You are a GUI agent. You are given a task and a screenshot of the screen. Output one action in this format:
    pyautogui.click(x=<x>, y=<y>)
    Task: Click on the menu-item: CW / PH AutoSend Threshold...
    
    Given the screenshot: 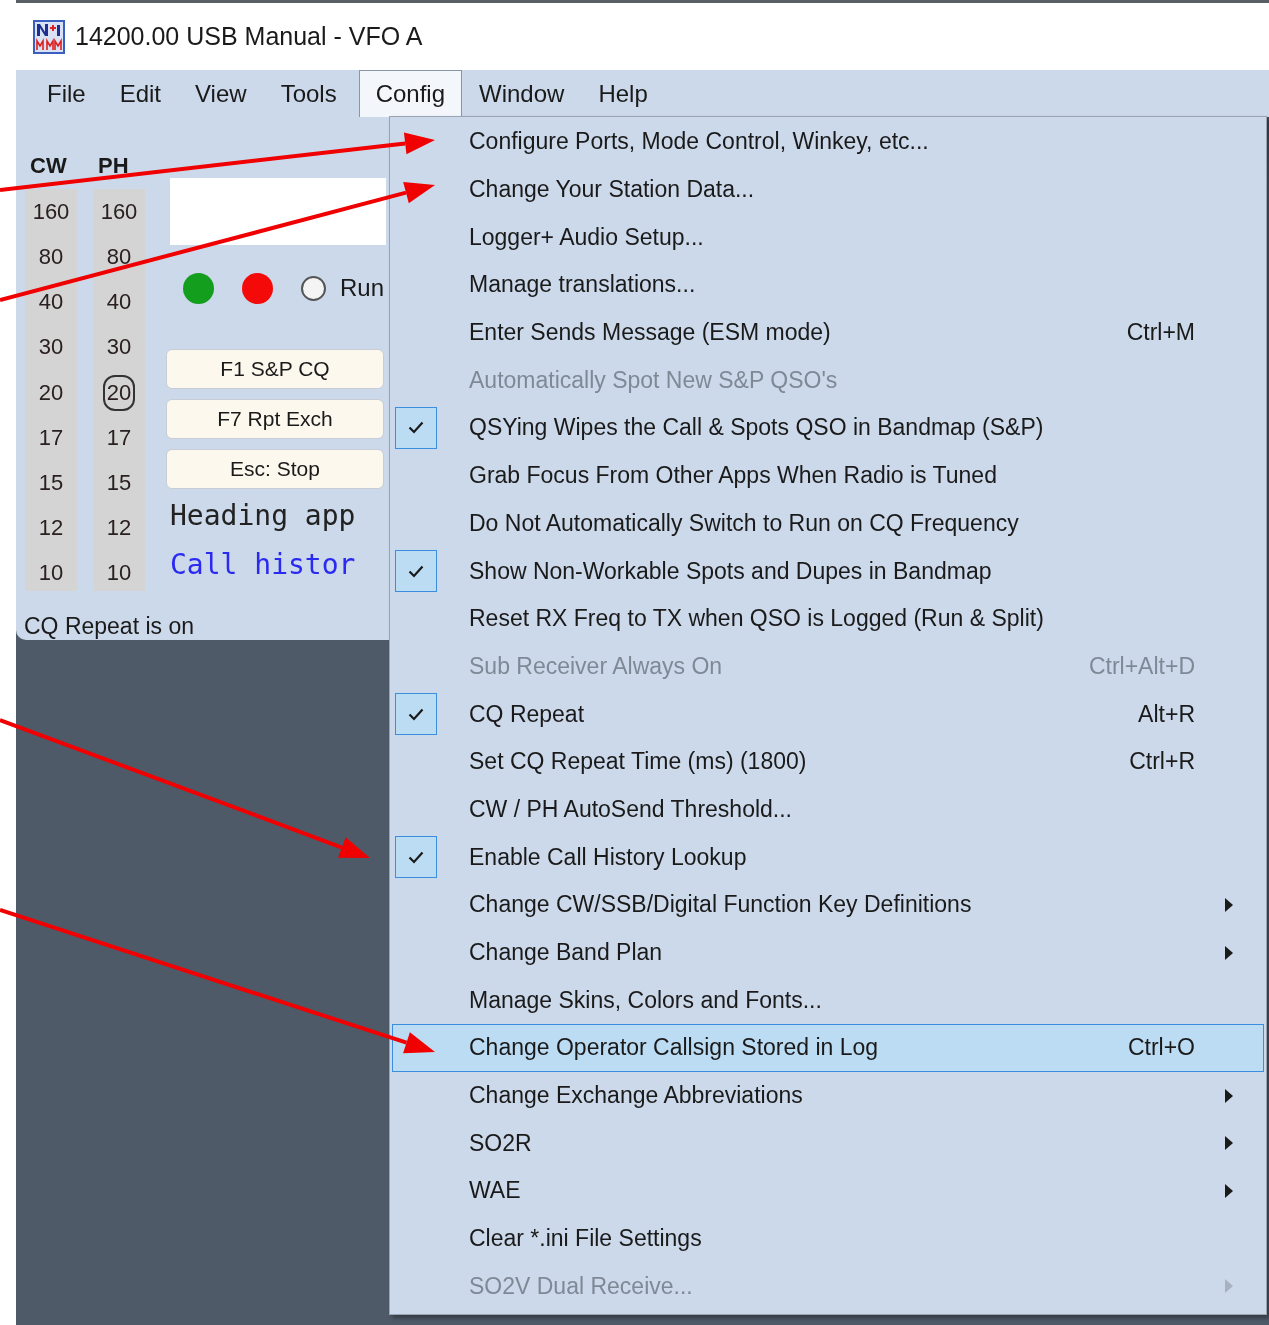 What is the action you would take?
    pyautogui.click(x=828, y=809)
    